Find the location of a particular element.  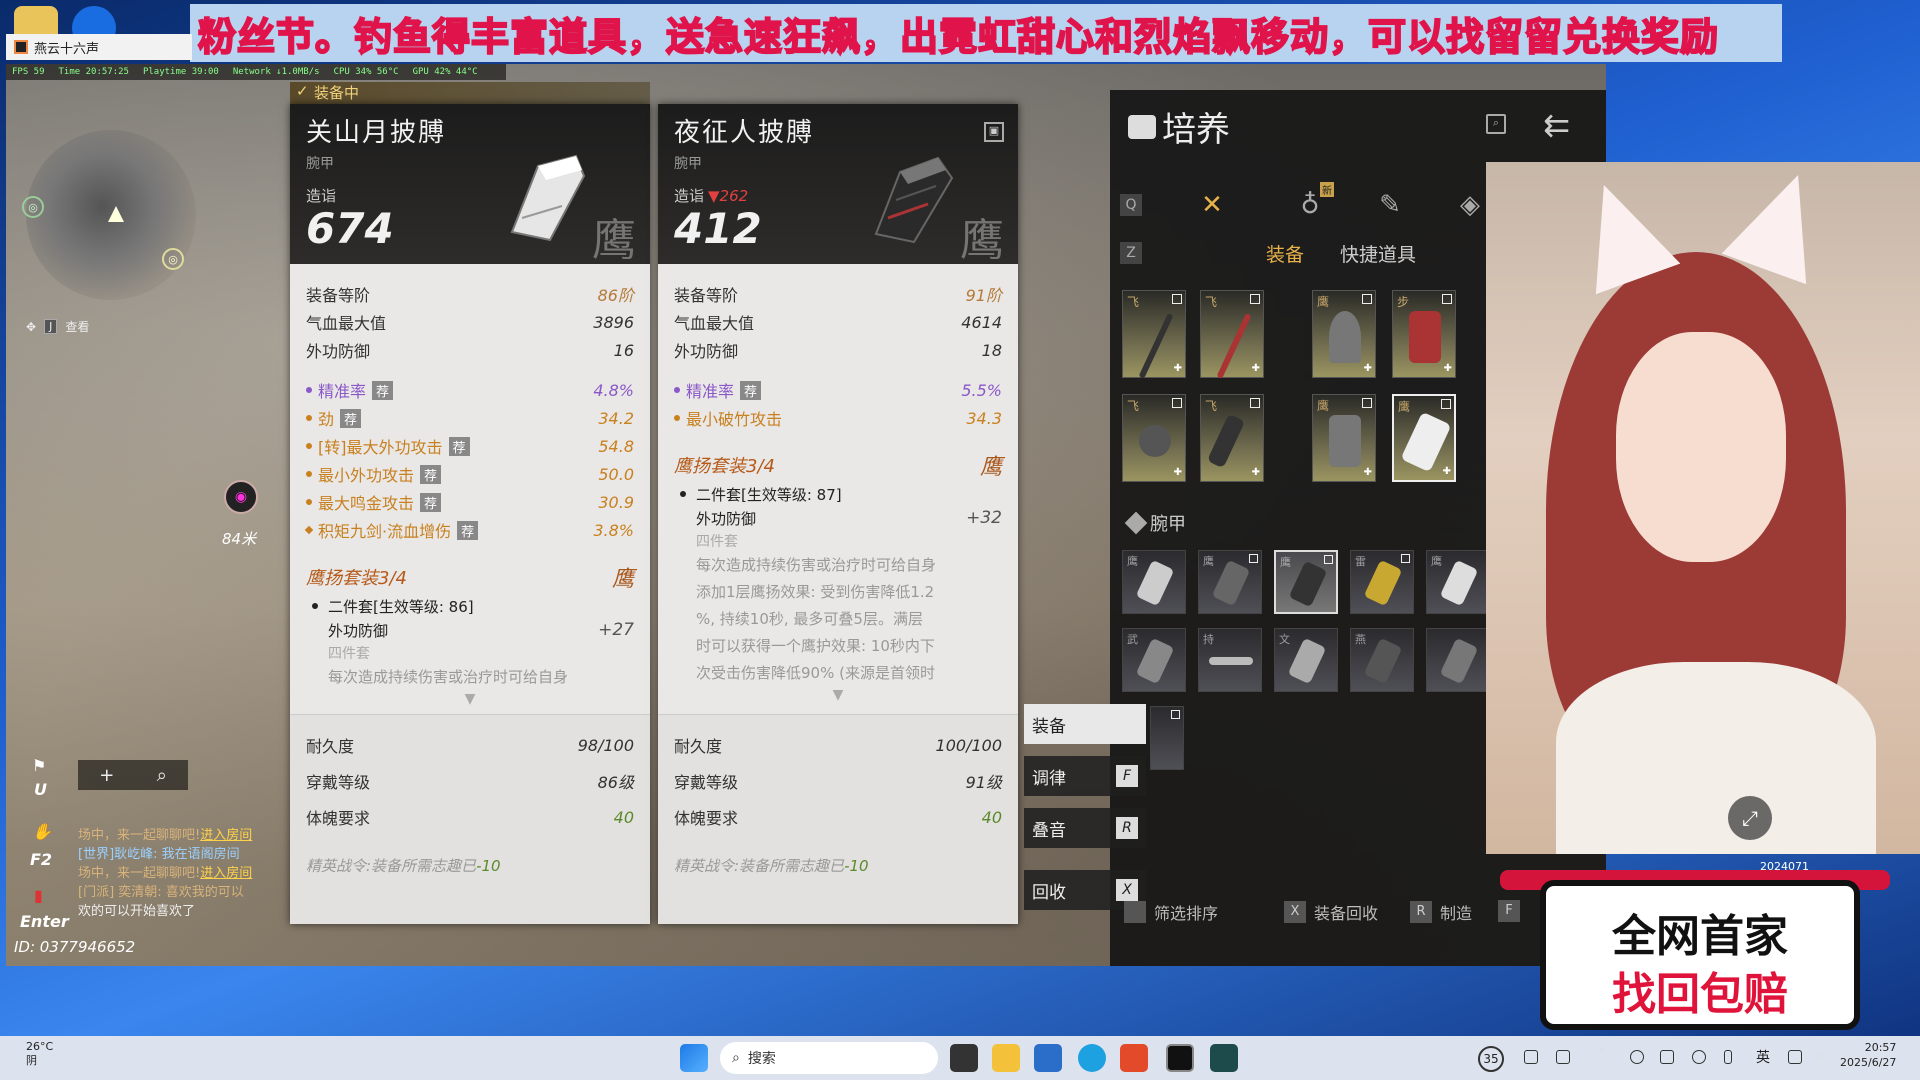

bracer-slot: 燕 is located at coordinates (1382, 660).